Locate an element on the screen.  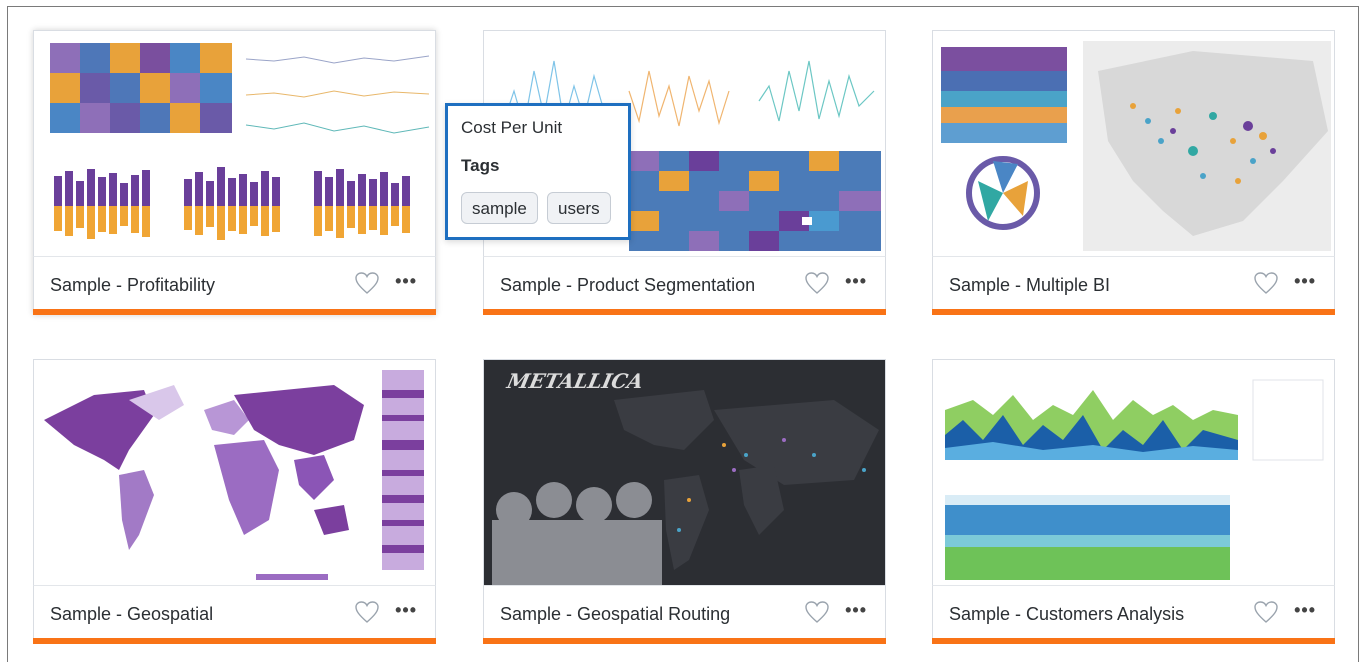
thumbnail-profitability-charts is located at coordinates (240, 141).